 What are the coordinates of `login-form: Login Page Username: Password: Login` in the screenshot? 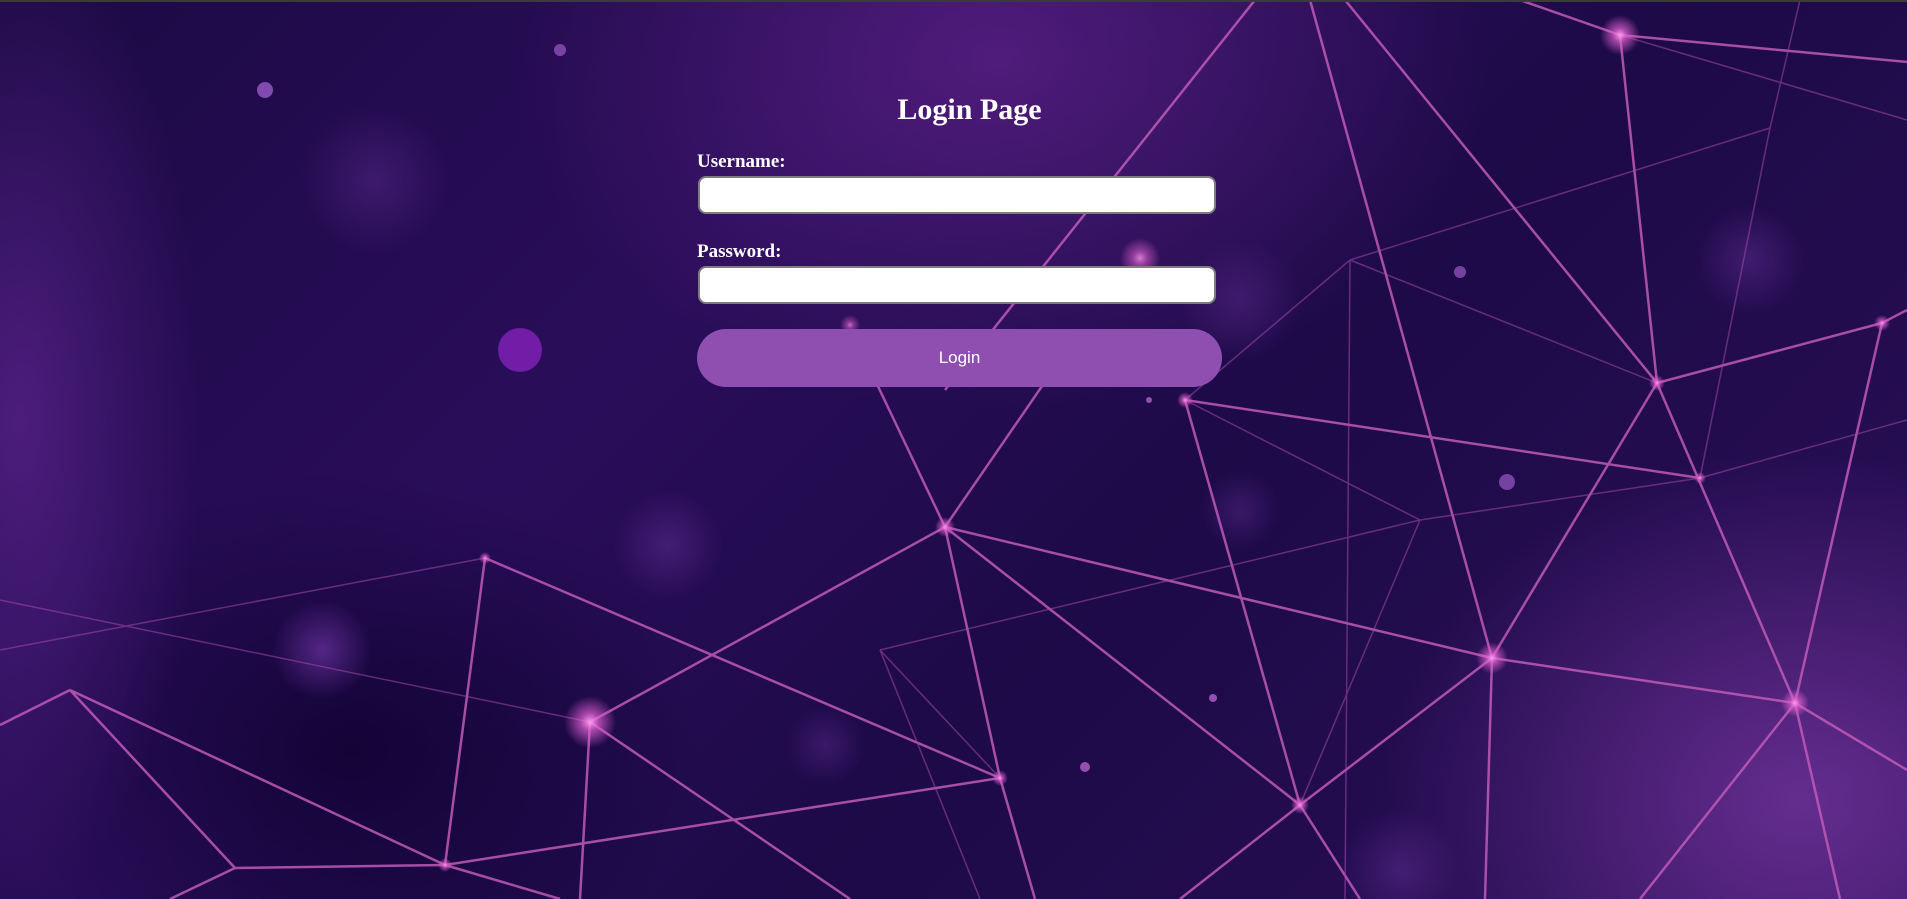 It's located at (959, 238).